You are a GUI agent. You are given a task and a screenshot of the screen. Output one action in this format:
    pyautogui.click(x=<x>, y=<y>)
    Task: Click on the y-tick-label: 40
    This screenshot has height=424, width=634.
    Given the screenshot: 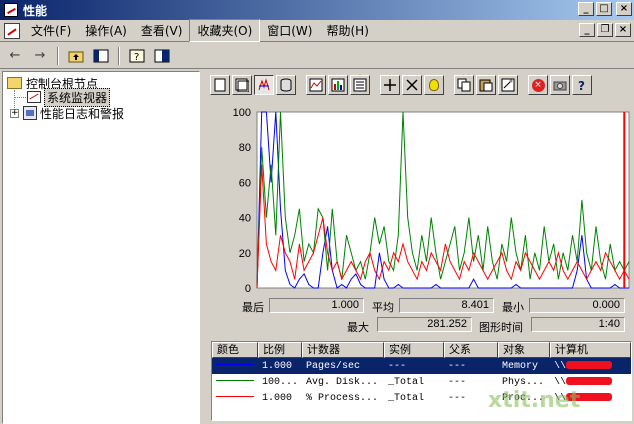 What is the action you would take?
    pyautogui.click(x=245, y=219)
    